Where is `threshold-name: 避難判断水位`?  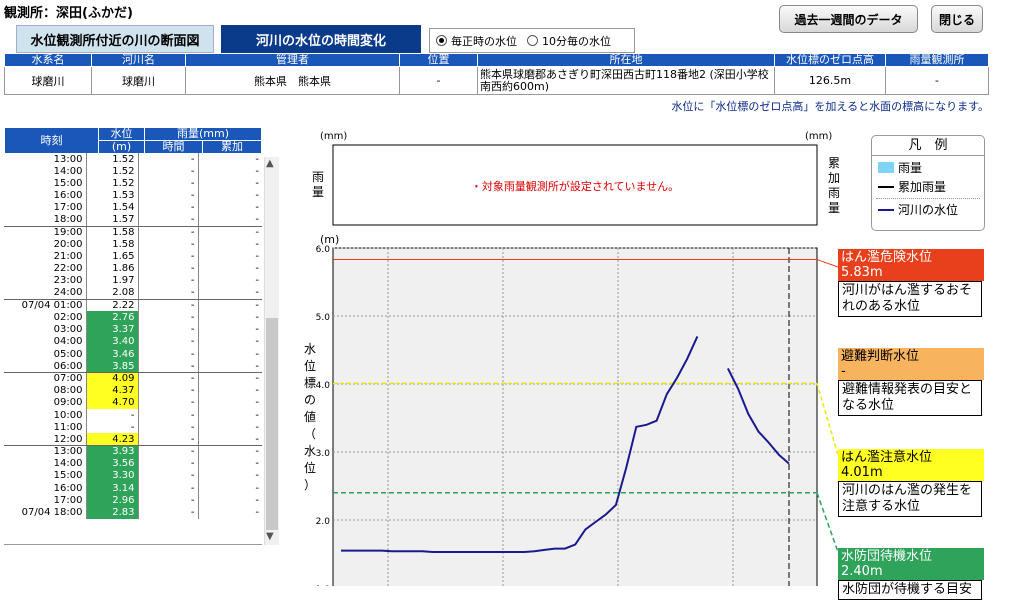 threshold-name: 避難判断水位 is located at coordinates (880, 356).